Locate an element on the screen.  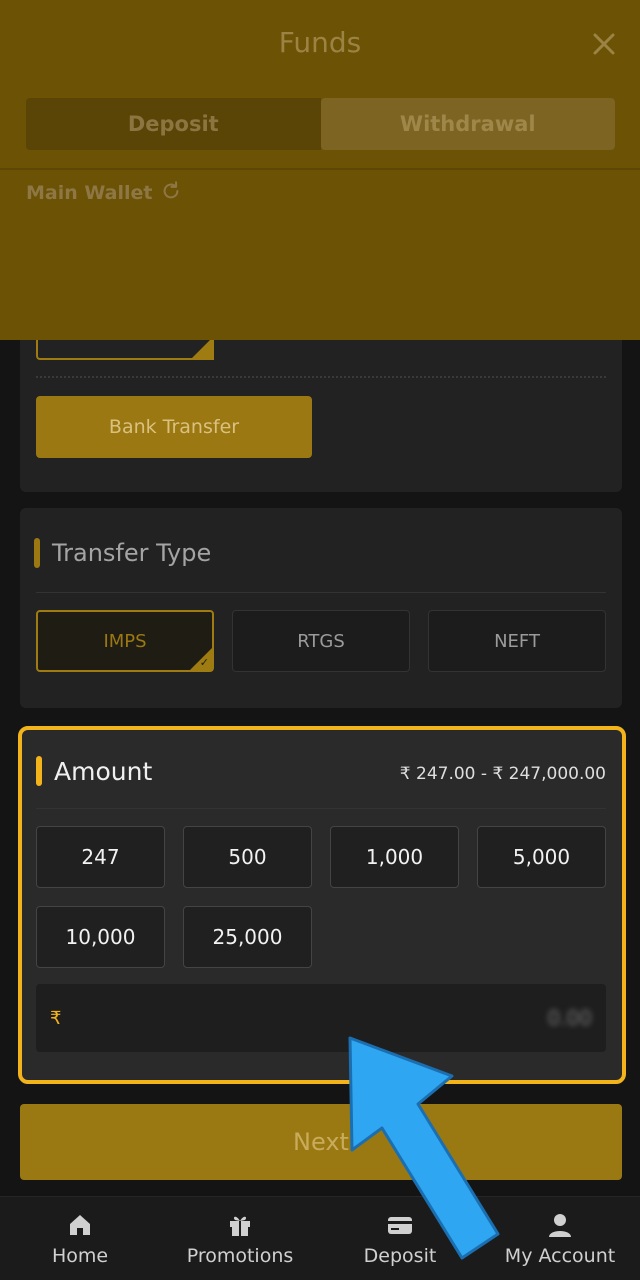
user-icon is located at coordinates (560, 1225).